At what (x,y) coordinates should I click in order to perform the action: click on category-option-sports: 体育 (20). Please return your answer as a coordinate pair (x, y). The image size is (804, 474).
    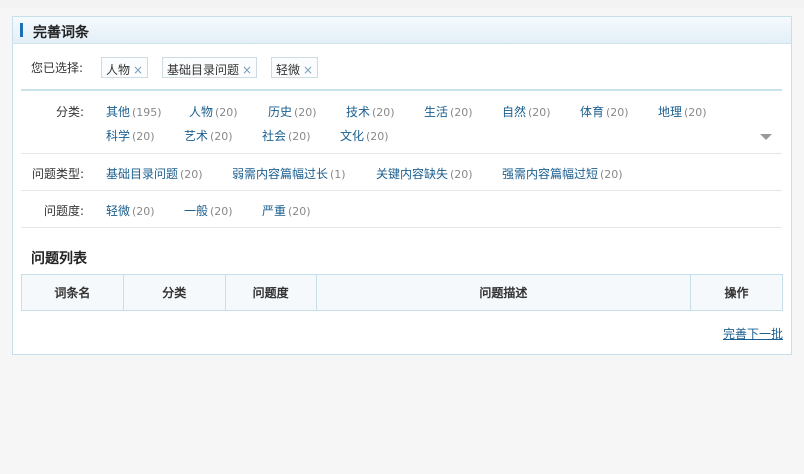
    Looking at the image, I should click on (604, 111).